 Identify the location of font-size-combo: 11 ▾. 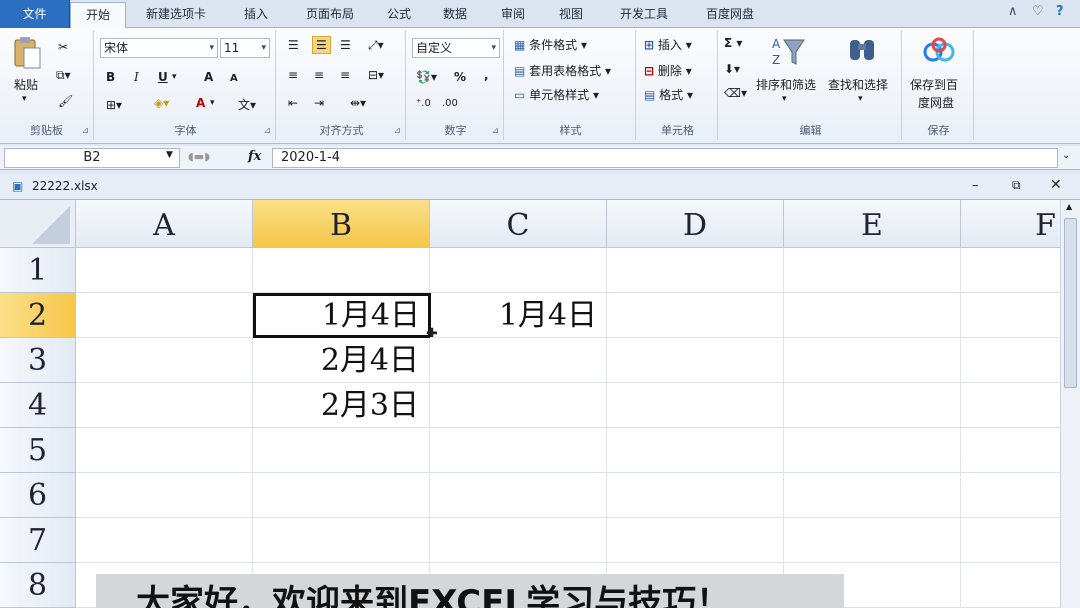
(245, 48).